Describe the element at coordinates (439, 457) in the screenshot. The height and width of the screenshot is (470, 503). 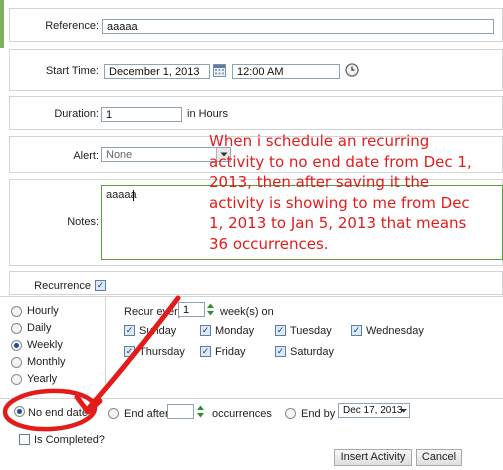
I see `cancel-button: Cancel` at that location.